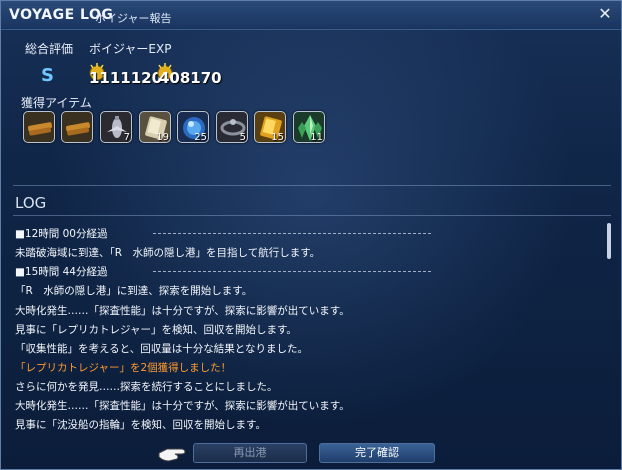  I want to click on log-line: ■15時間 44分経過, so click(61, 272).